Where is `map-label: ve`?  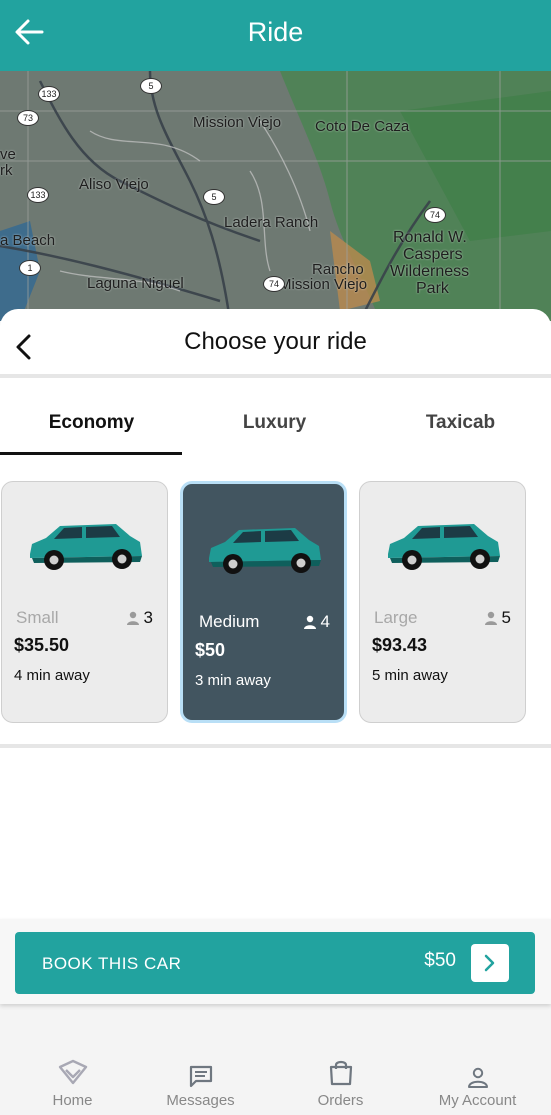
map-label: ve is located at coordinates (8, 154).